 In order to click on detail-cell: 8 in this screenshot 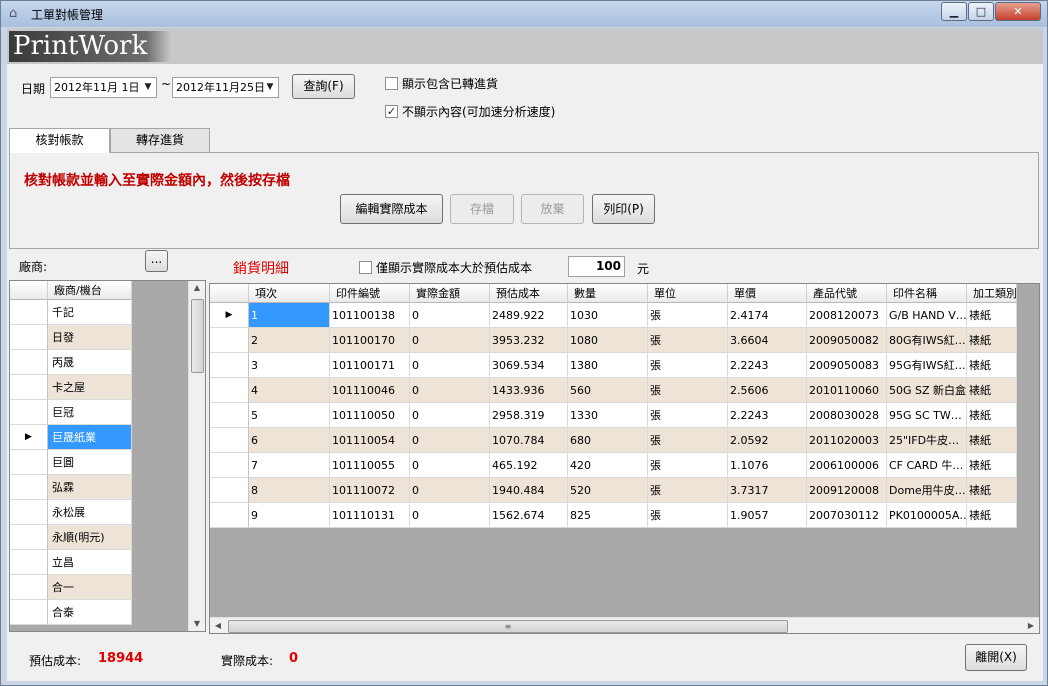, I will do `click(289, 490)`.